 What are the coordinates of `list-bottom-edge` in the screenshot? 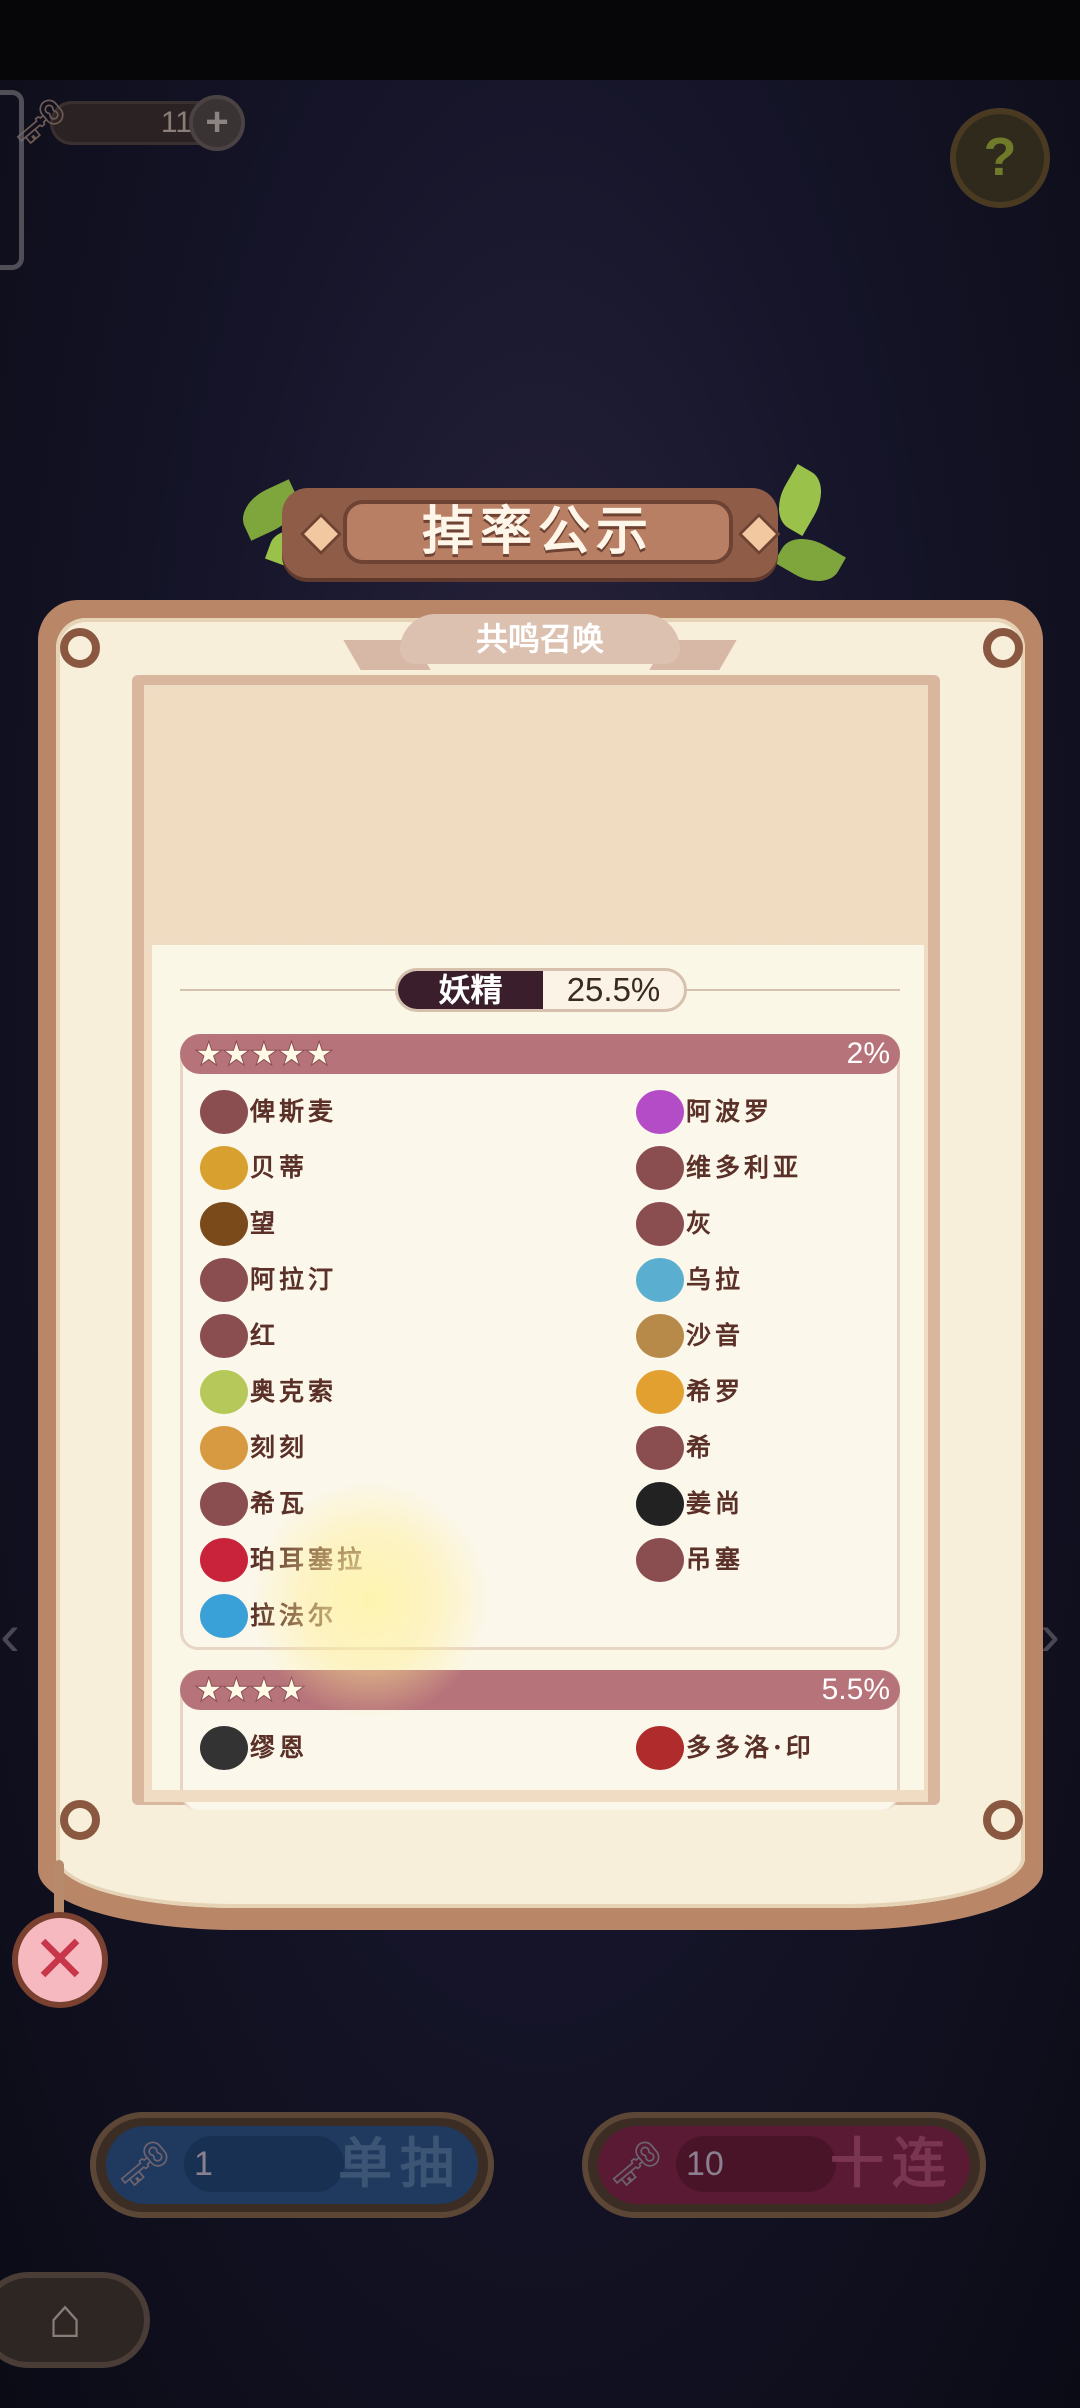 It's located at (536, 1796).